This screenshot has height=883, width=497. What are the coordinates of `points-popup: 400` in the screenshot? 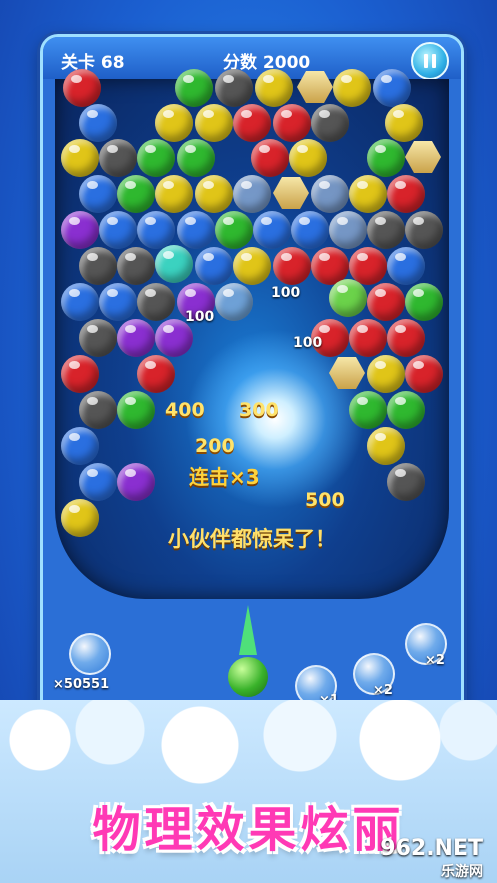 It's located at (185, 410).